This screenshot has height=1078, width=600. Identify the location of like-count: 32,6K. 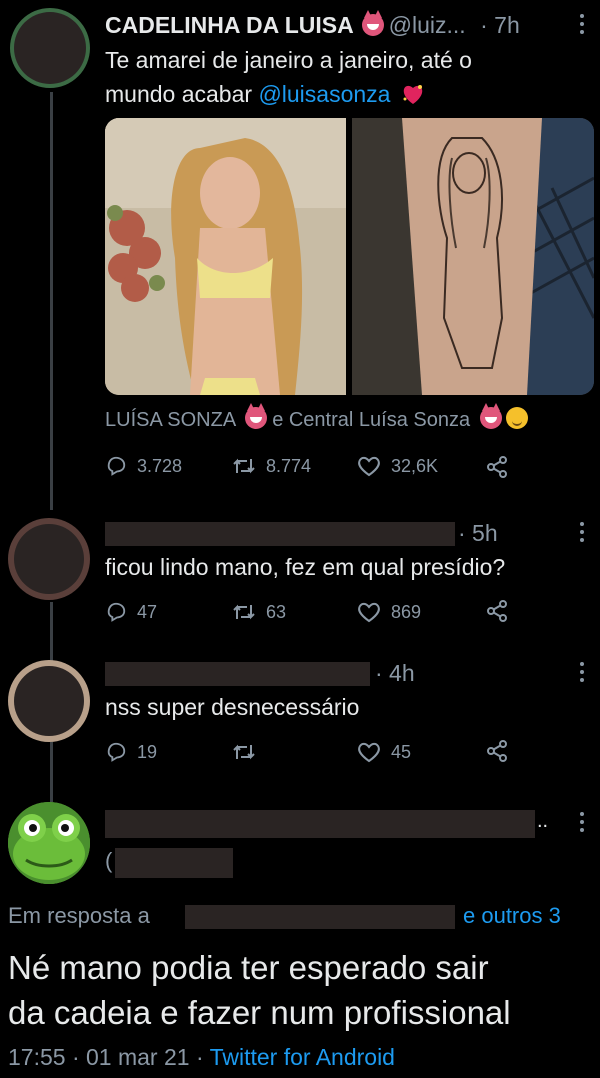
(415, 465).